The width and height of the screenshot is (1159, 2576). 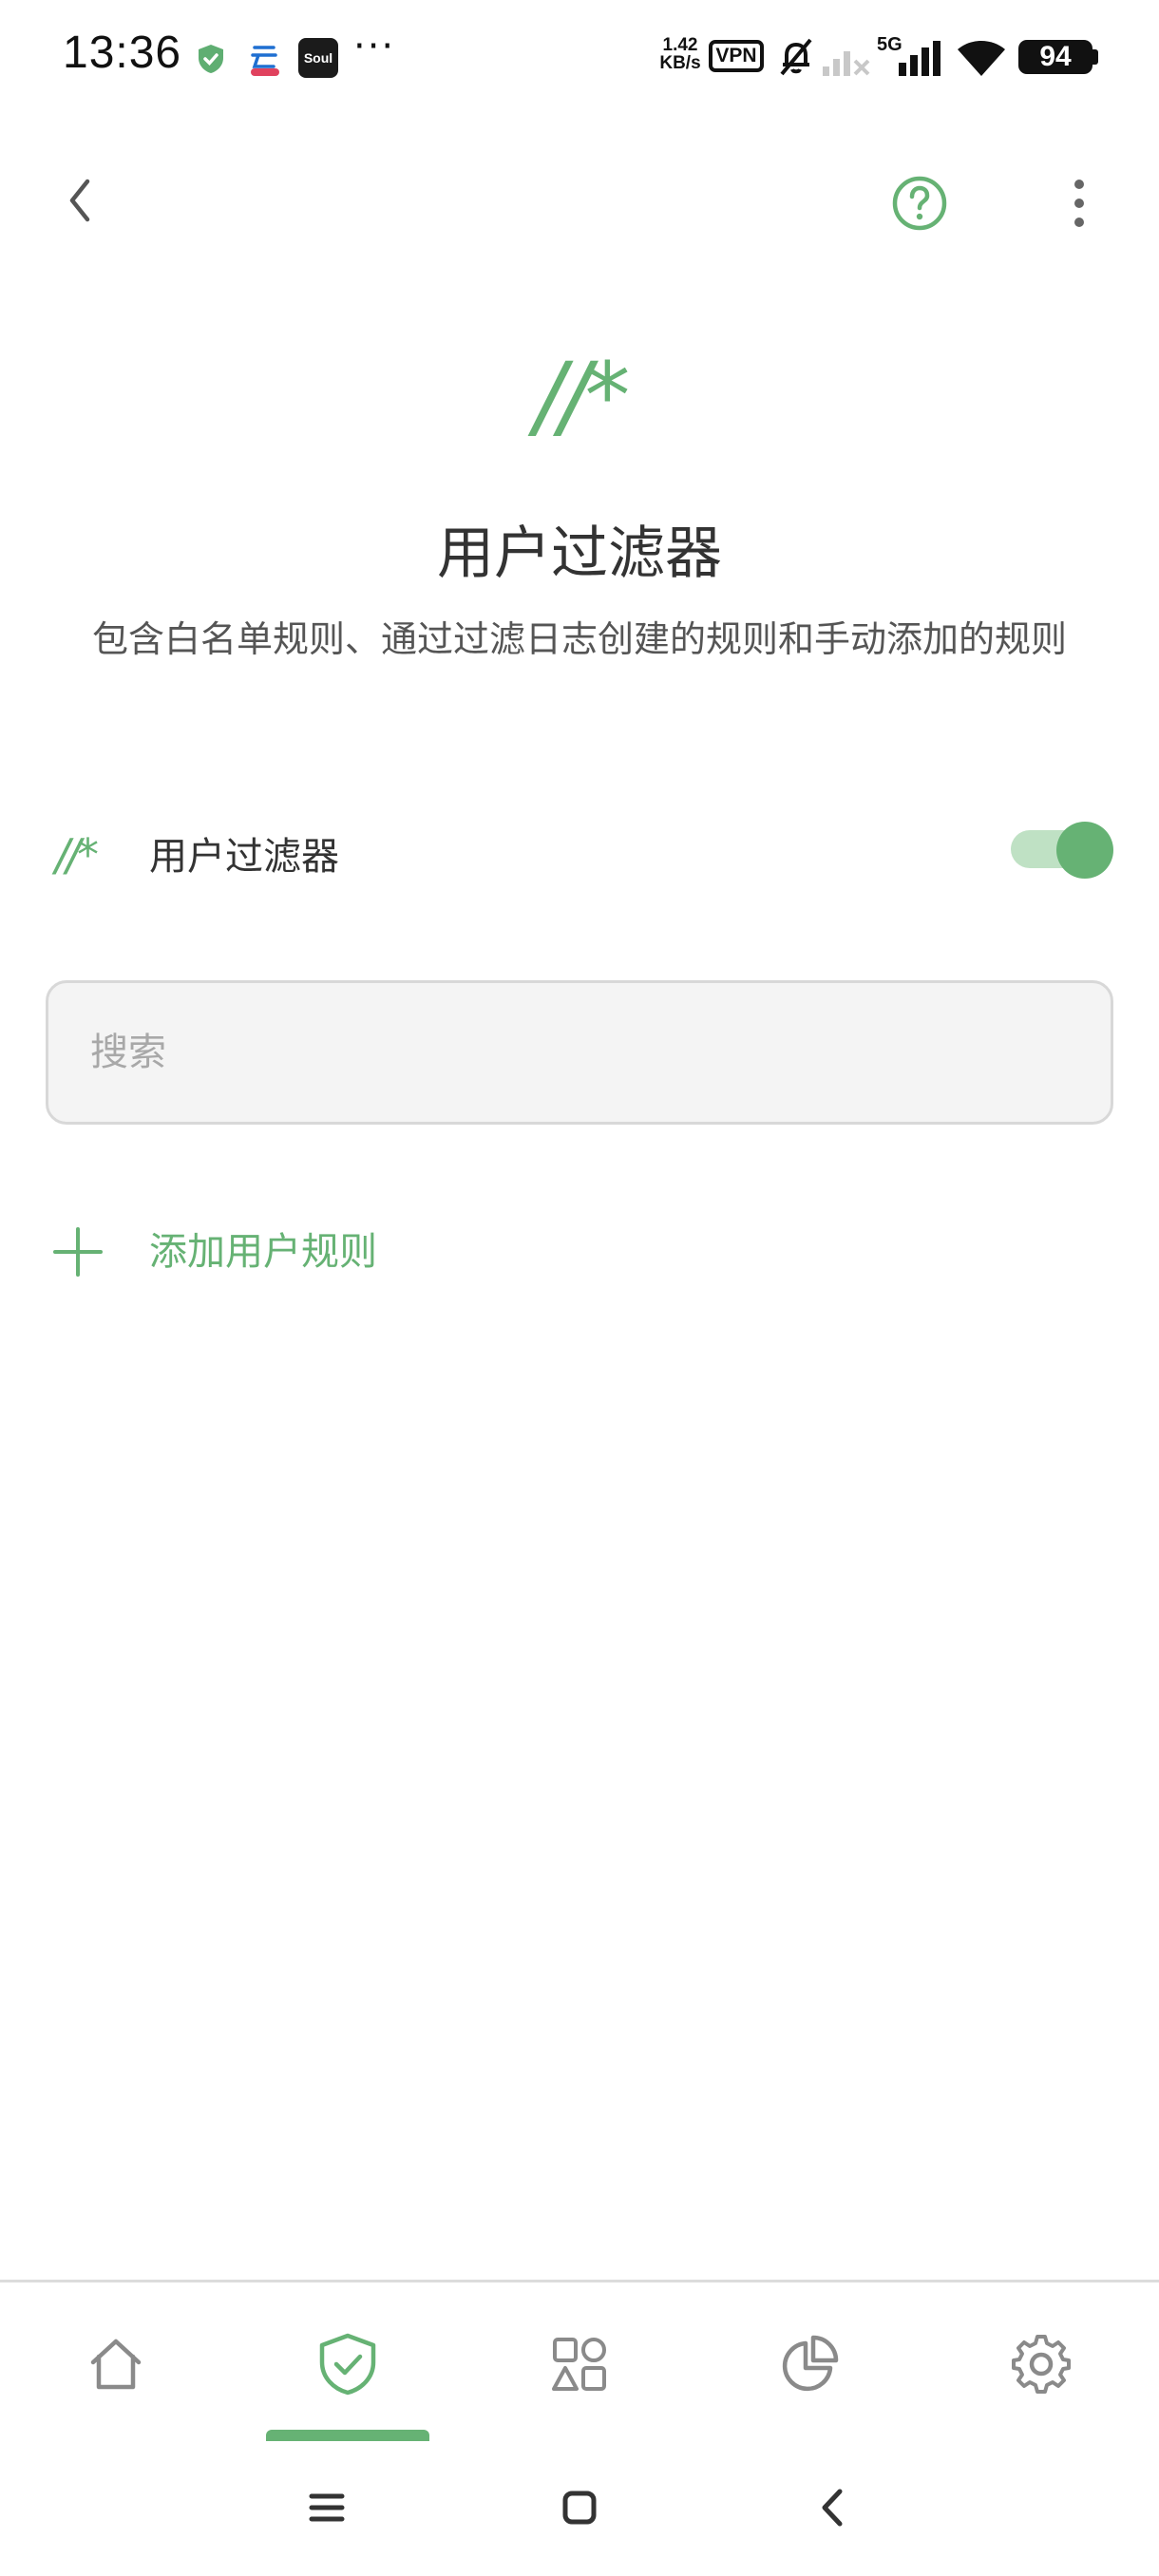 I want to click on more-menu-button, so click(x=1079, y=203).